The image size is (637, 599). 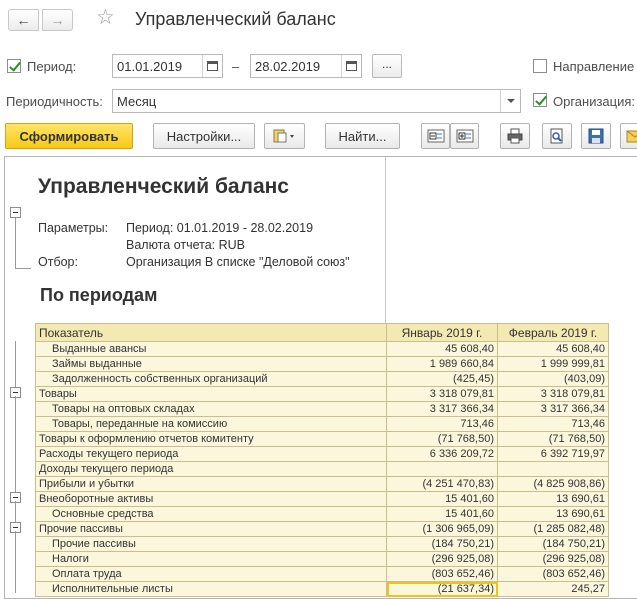 What do you see at coordinates (99, 295) in the screenshot?
I see `report-subtitle: По периодам` at bounding box center [99, 295].